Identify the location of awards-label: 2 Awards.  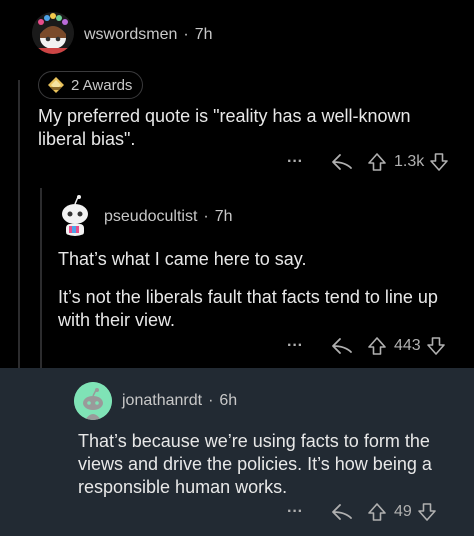
(102, 85).